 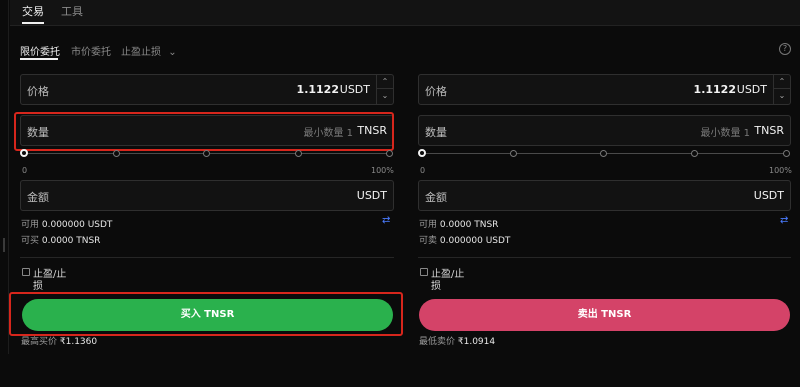 What do you see at coordinates (784, 220) in the screenshot?
I see `sell-transfer-icon: ⇄` at bounding box center [784, 220].